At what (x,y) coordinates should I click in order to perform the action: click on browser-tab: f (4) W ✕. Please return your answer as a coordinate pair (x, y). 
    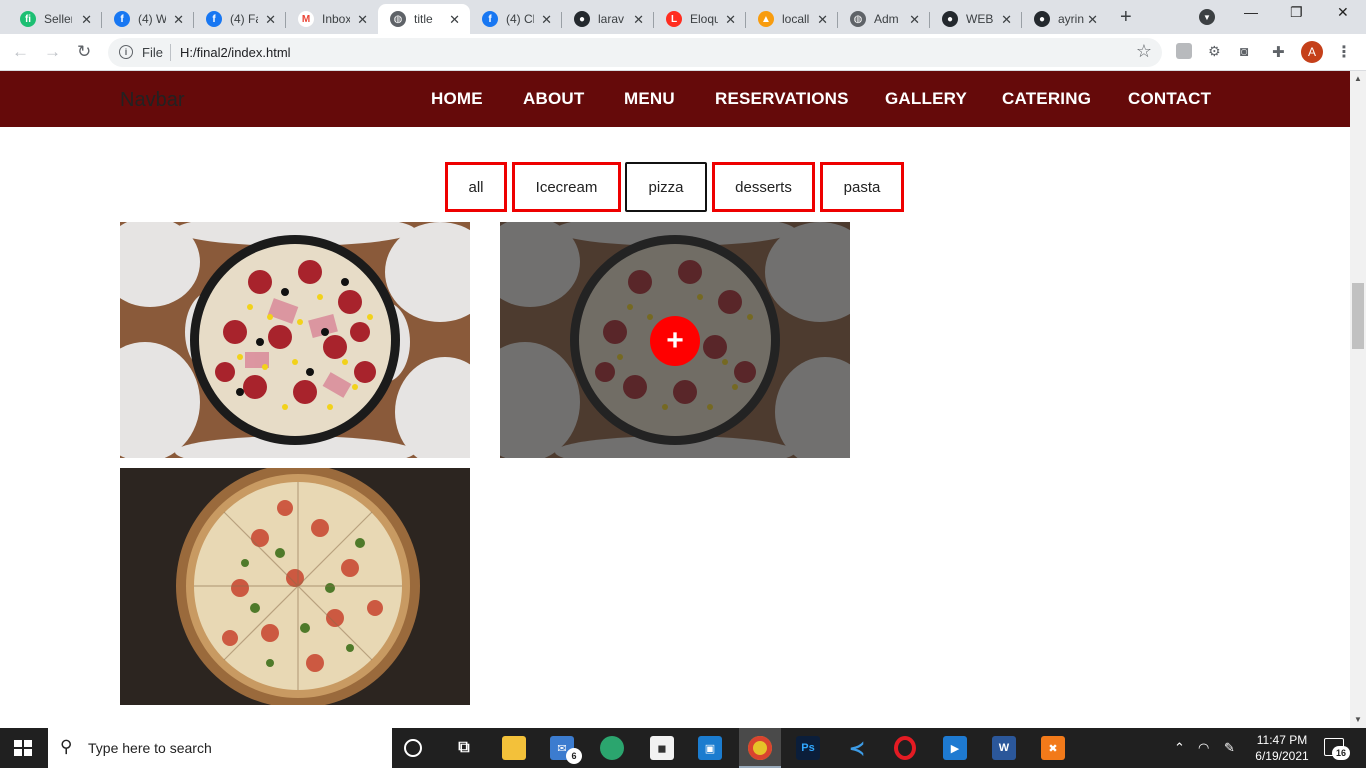
    Looking at the image, I should click on (148, 19).